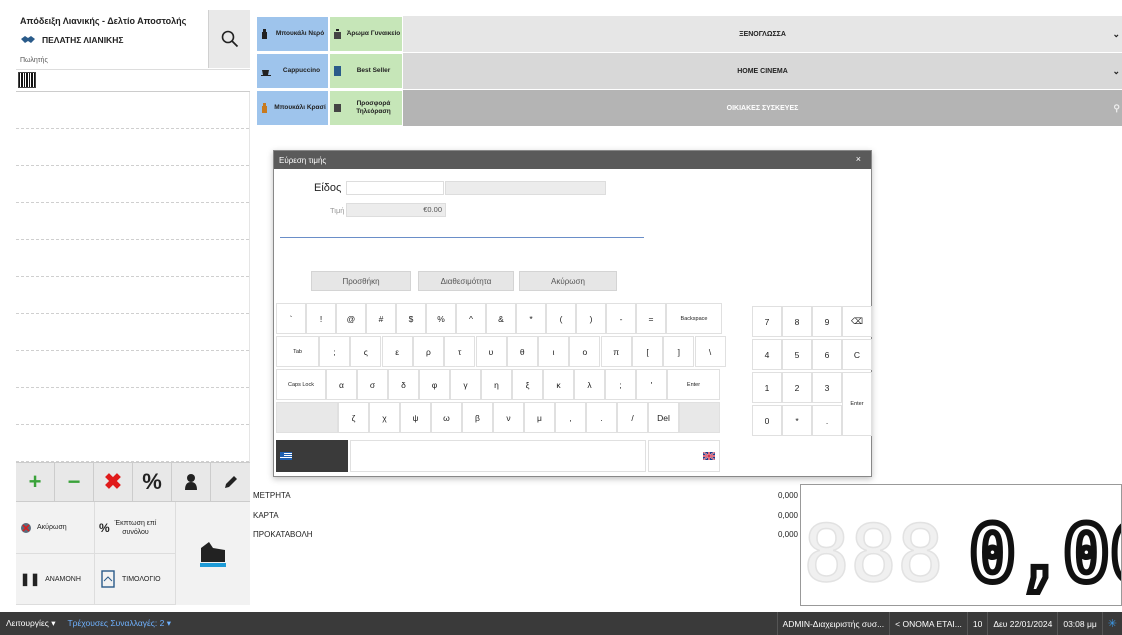  I want to click on keyboard-key: κ, so click(558, 384).